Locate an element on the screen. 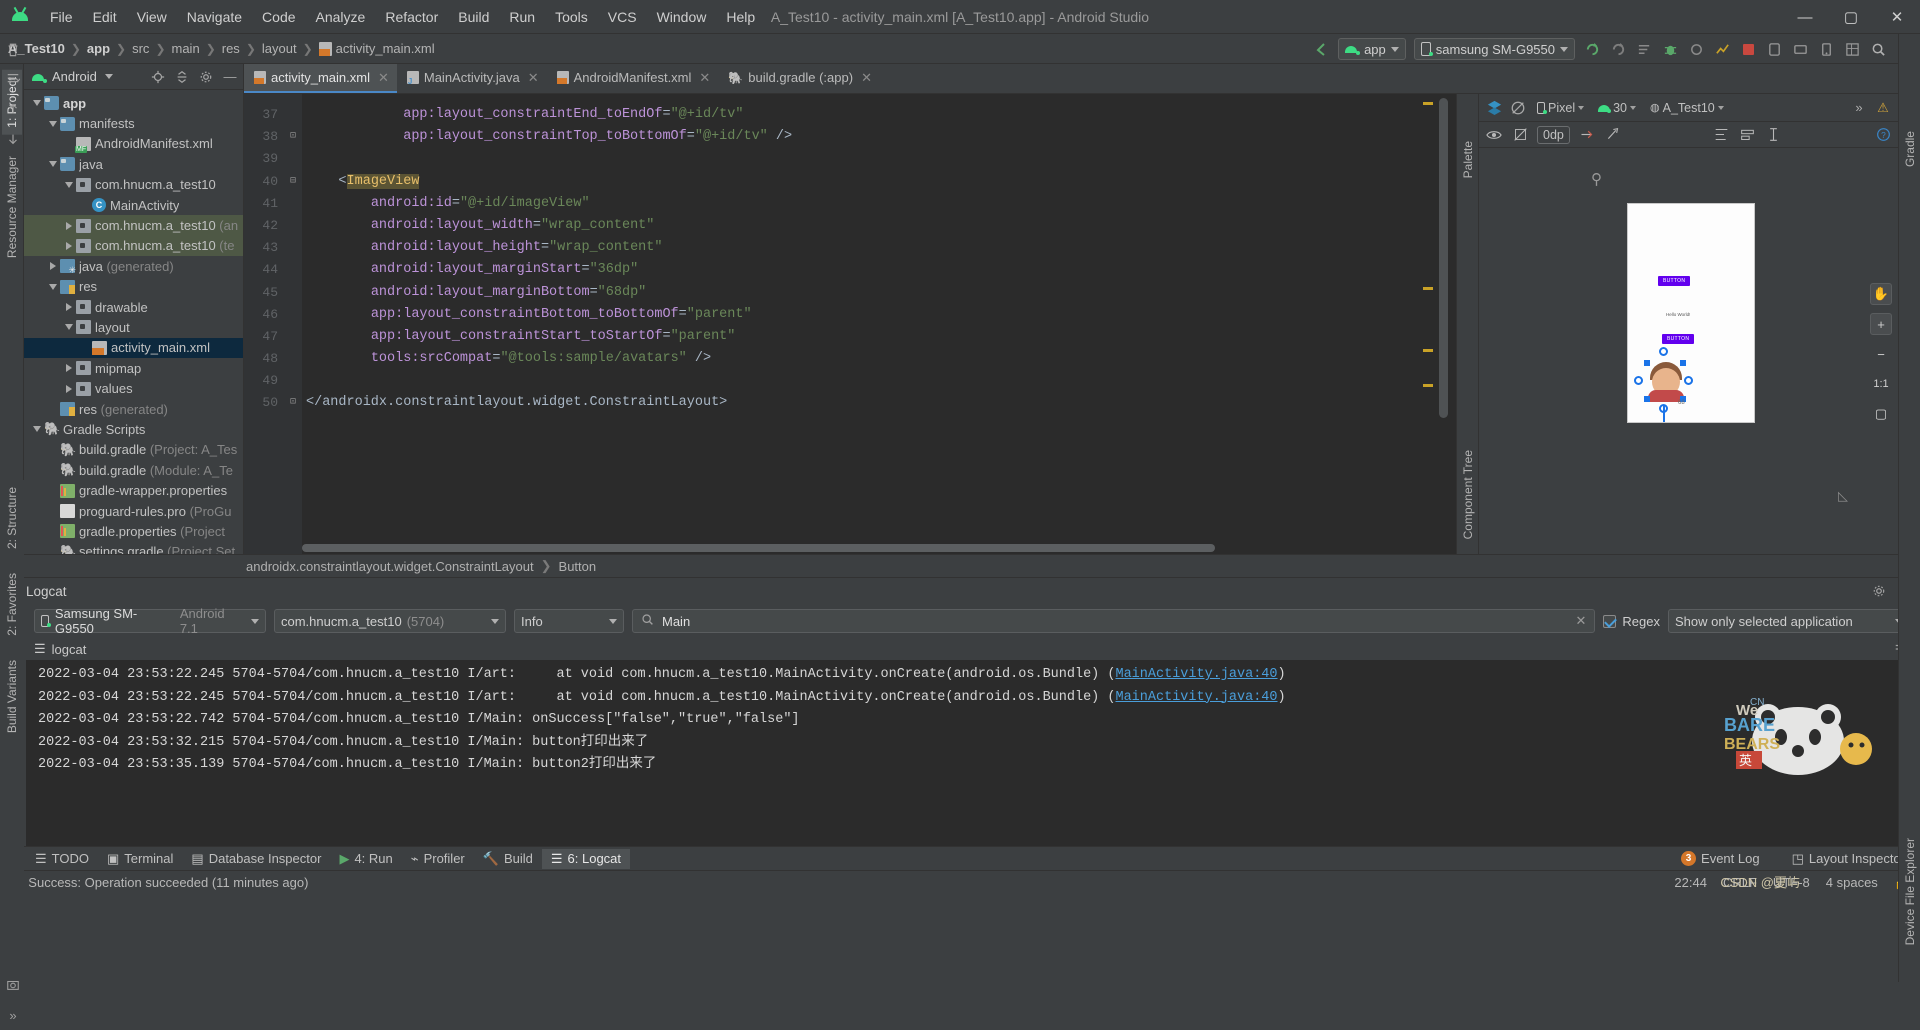 This screenshot has width=1920, height=1030. chevron-right-icon is located at coordinates (69, 388).